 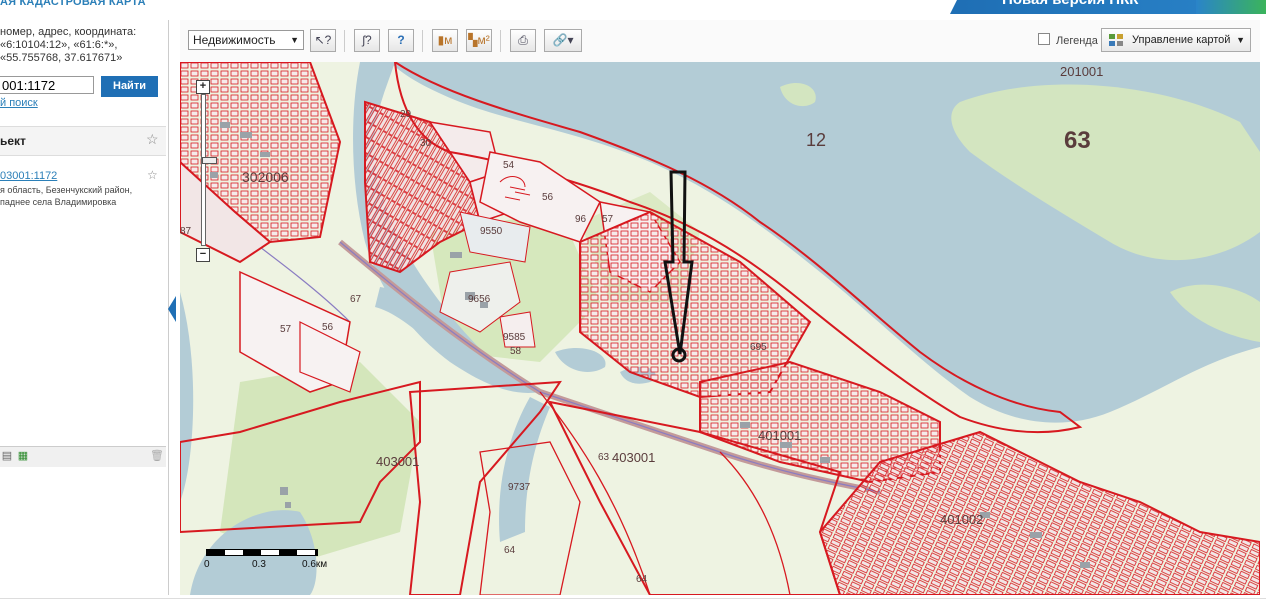 I want to click on excel-export-icon: ▦, so click(x=23, y=456).